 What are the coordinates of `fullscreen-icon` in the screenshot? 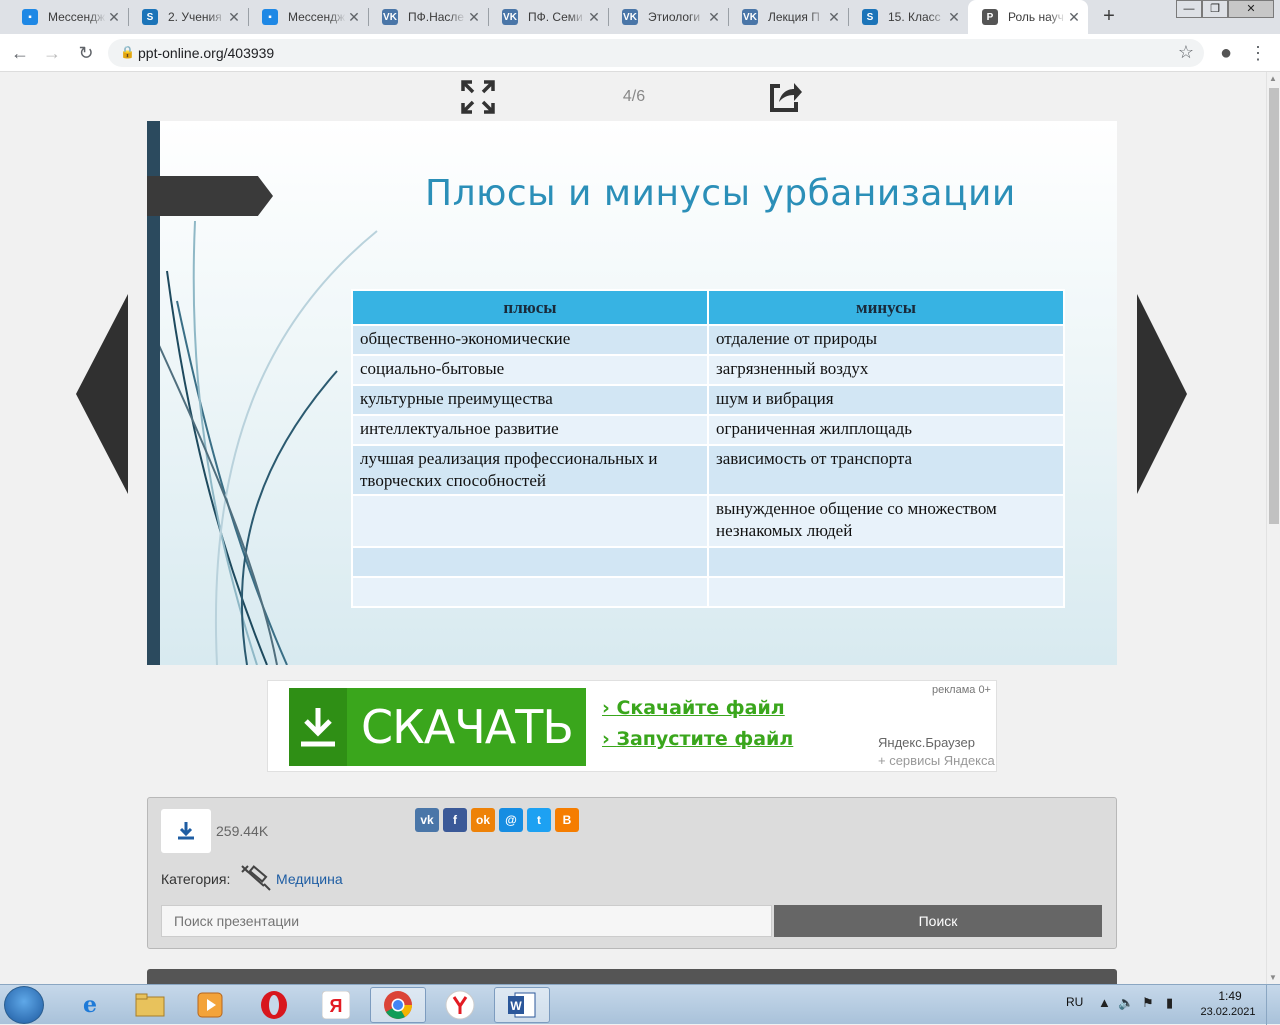 It's located at (478, 97).